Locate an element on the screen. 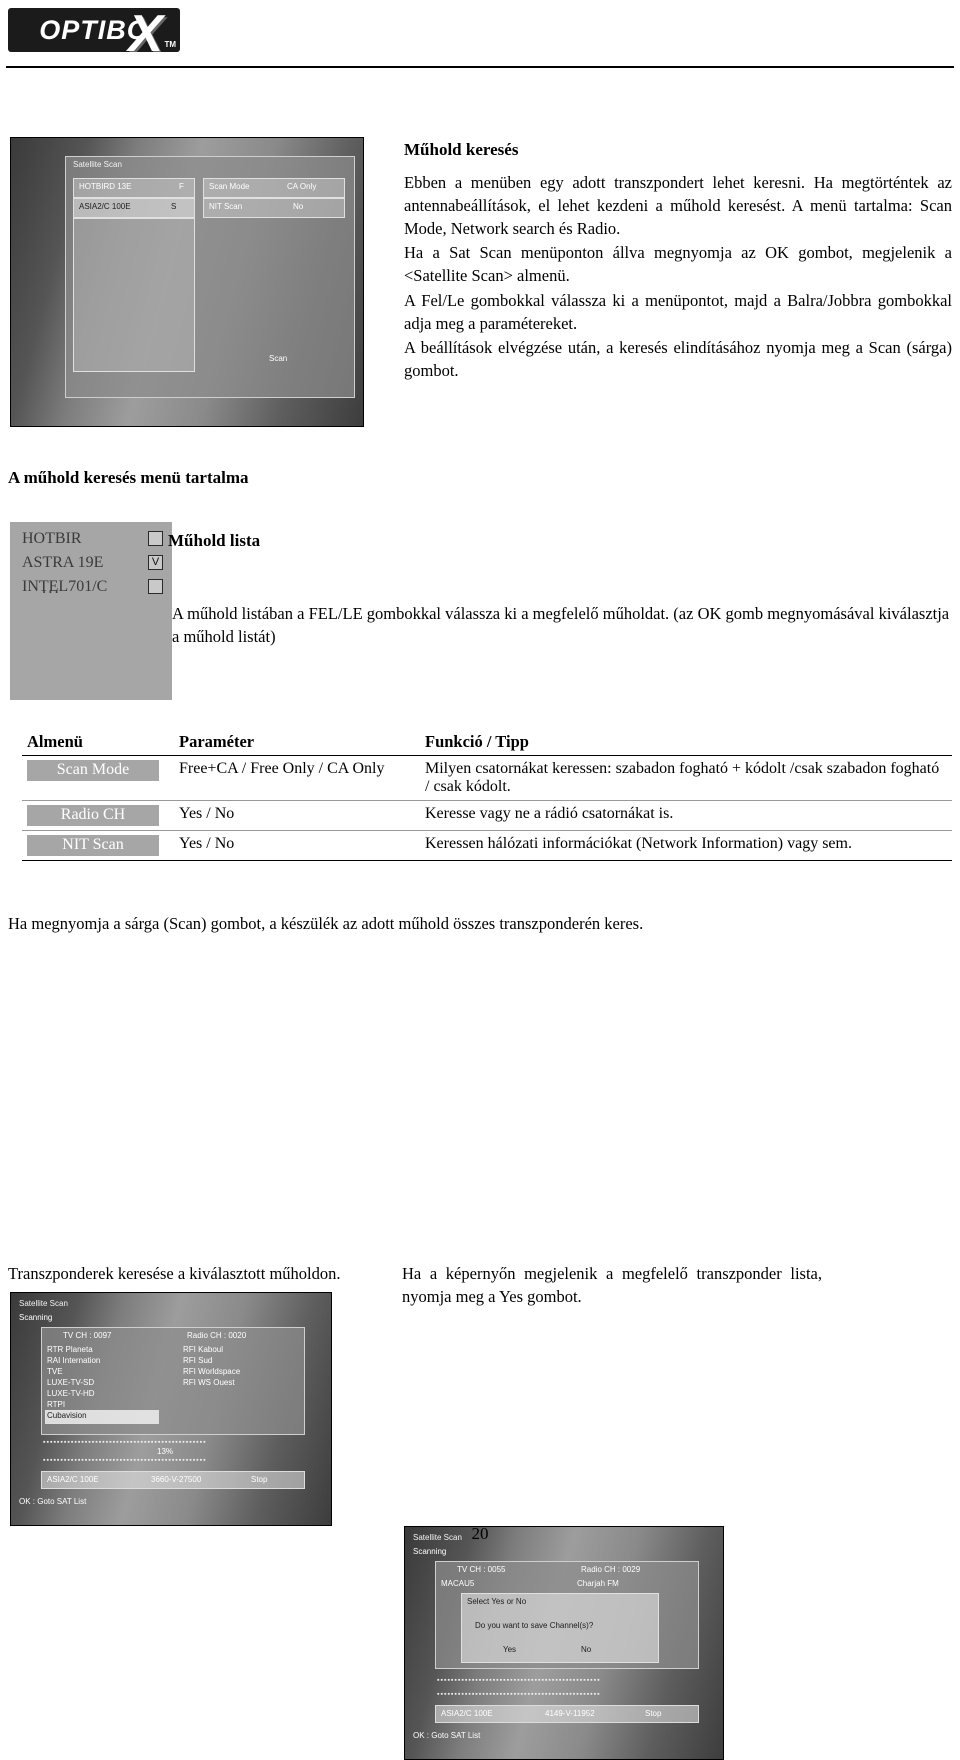 This screenshot has height=1760, width=960. osd-dialog-no-button: No is located at coordinates (586, 1649).